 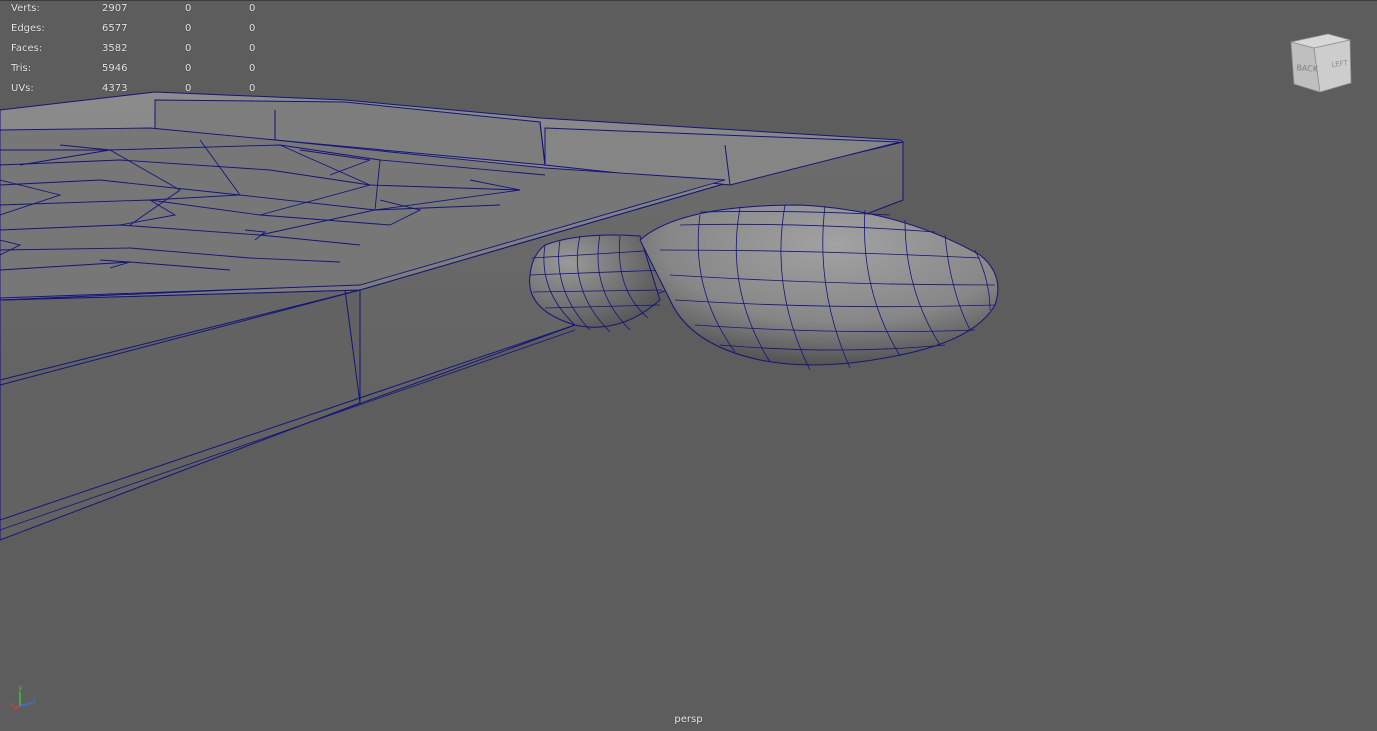 I want to click on hud-value: 2907, so click(x=115, y=8).